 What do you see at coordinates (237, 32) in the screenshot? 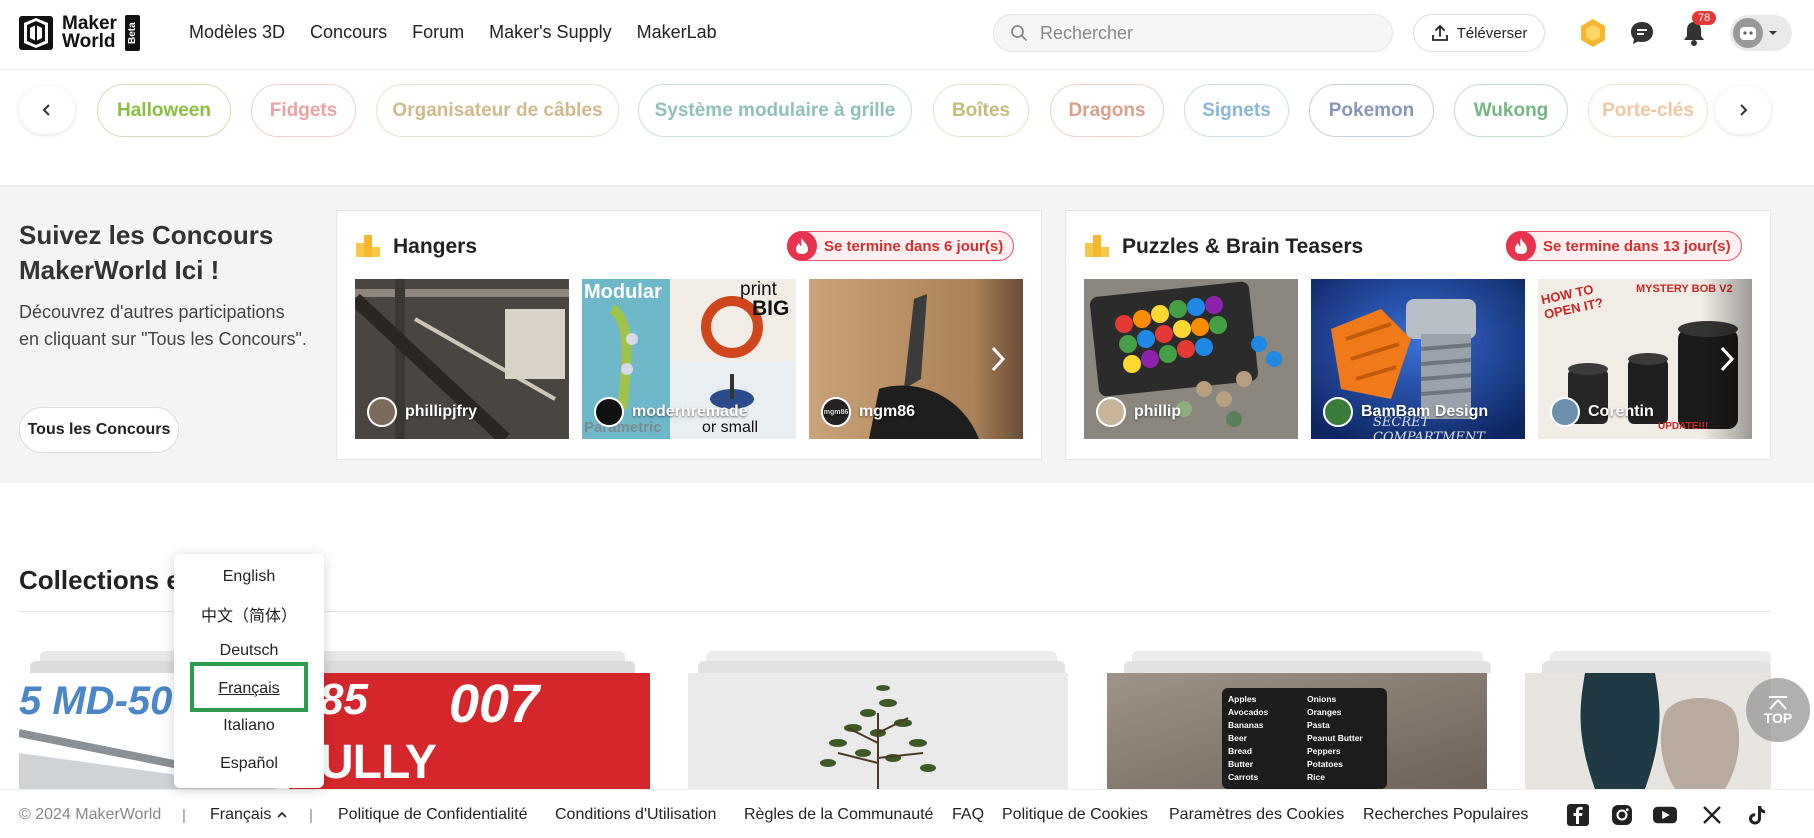
I see `nav-models-3d: Modèles 3D` at bounding box center [237, 32].